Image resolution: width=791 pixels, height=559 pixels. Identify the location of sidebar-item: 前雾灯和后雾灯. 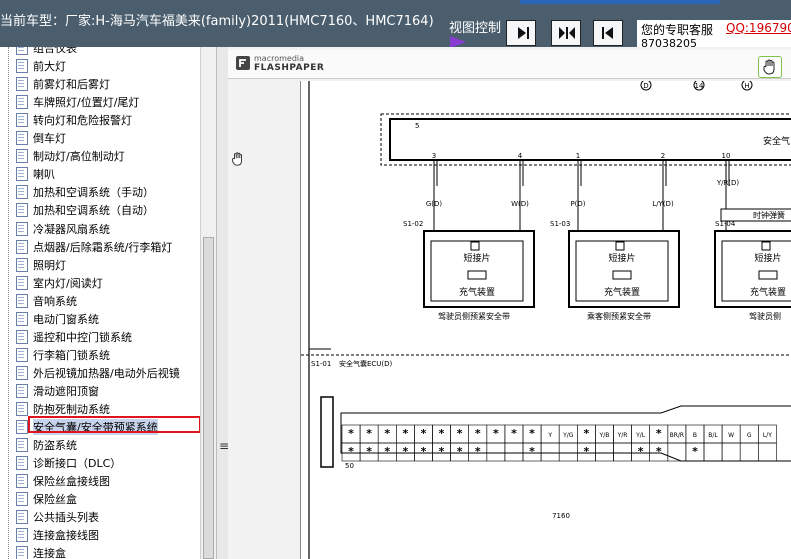
(108, 84).